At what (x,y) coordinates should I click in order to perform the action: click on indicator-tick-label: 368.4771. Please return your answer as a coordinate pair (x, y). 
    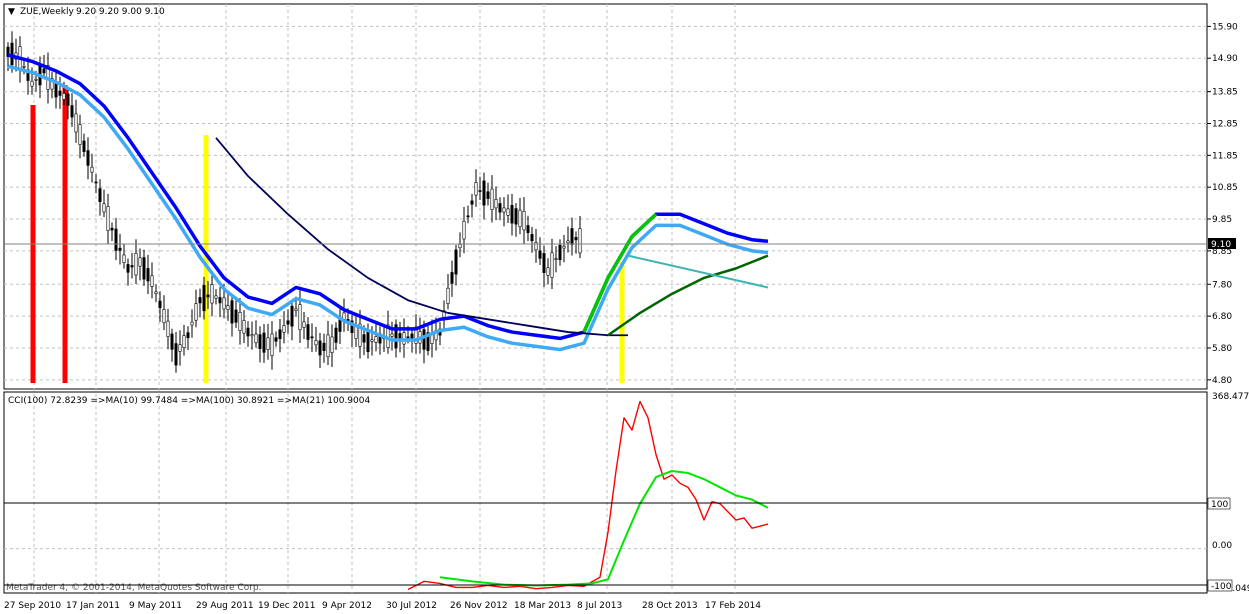
    Looking at the image, I should click on (1230, 397).